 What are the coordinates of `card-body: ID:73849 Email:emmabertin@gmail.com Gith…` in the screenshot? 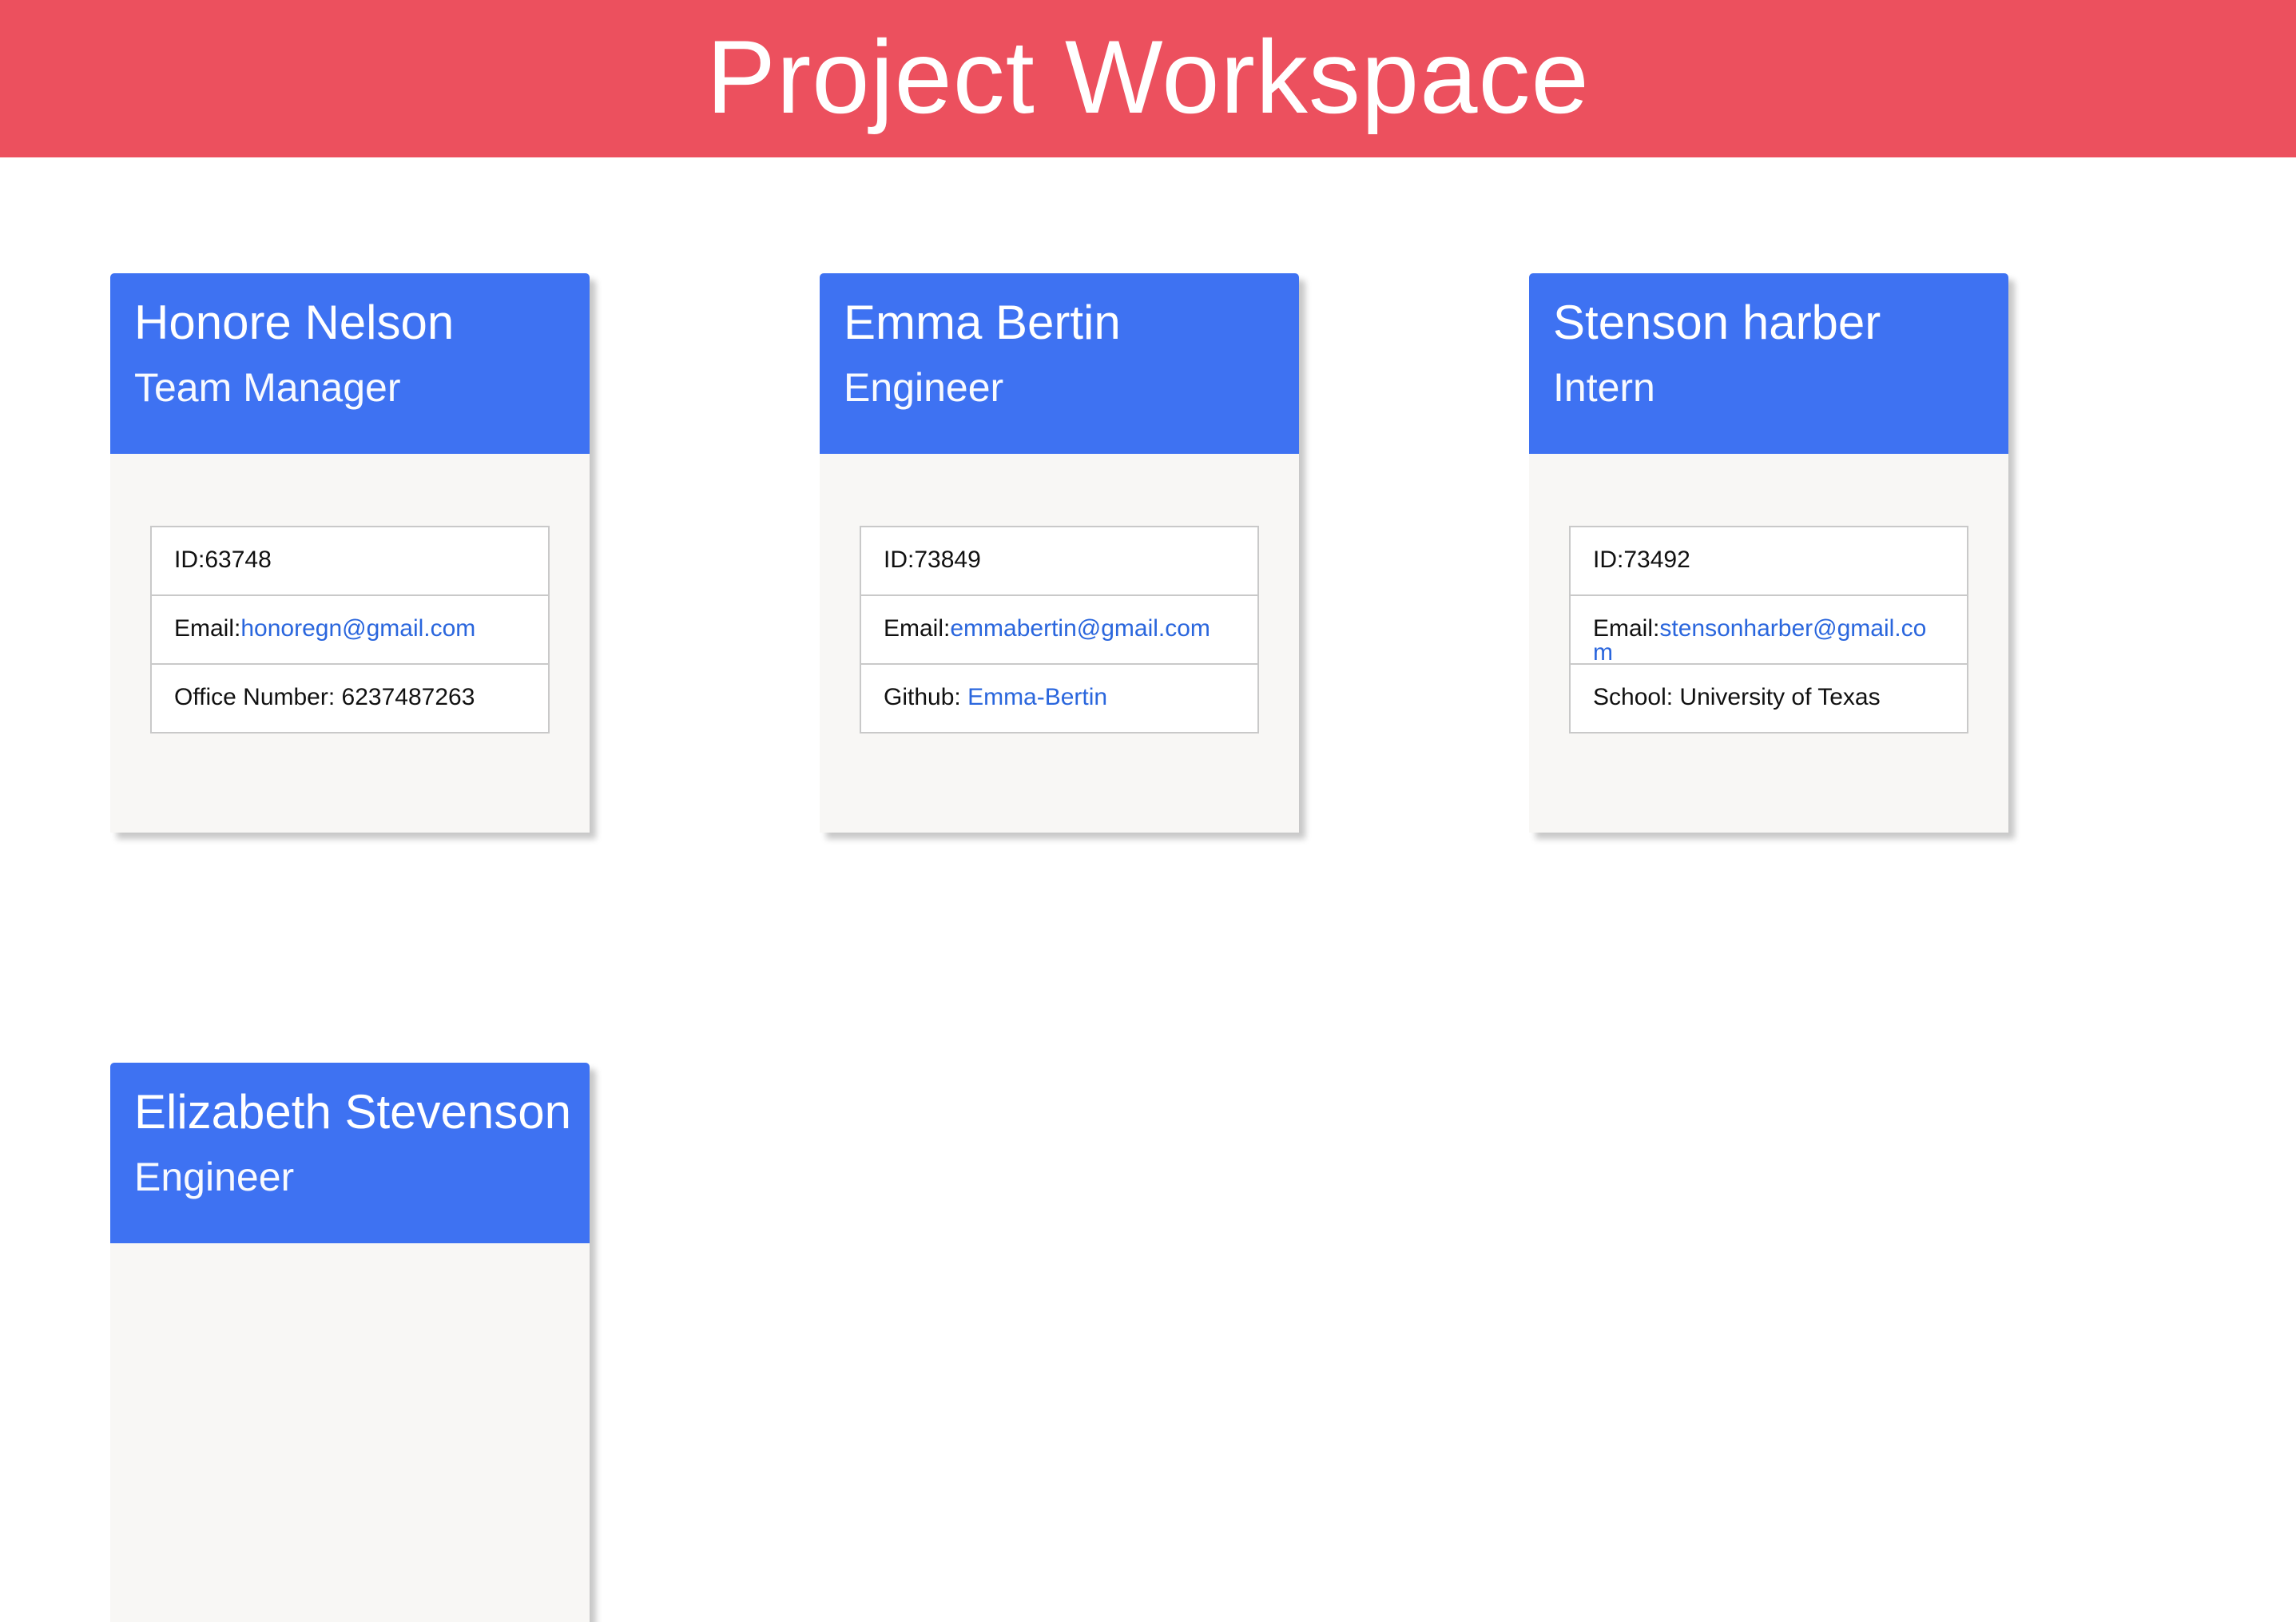 It's located at (1059, 593).